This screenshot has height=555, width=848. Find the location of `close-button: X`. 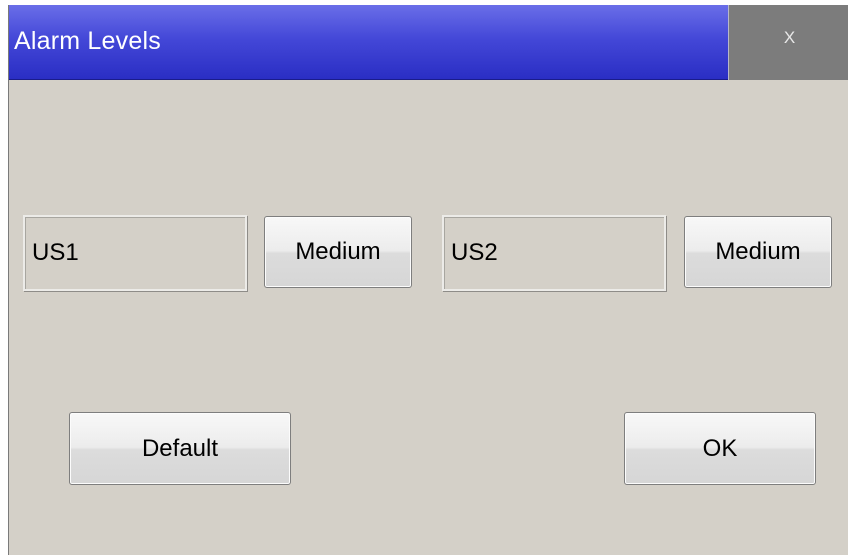

close-button: X is located at coordinates (788, 42).